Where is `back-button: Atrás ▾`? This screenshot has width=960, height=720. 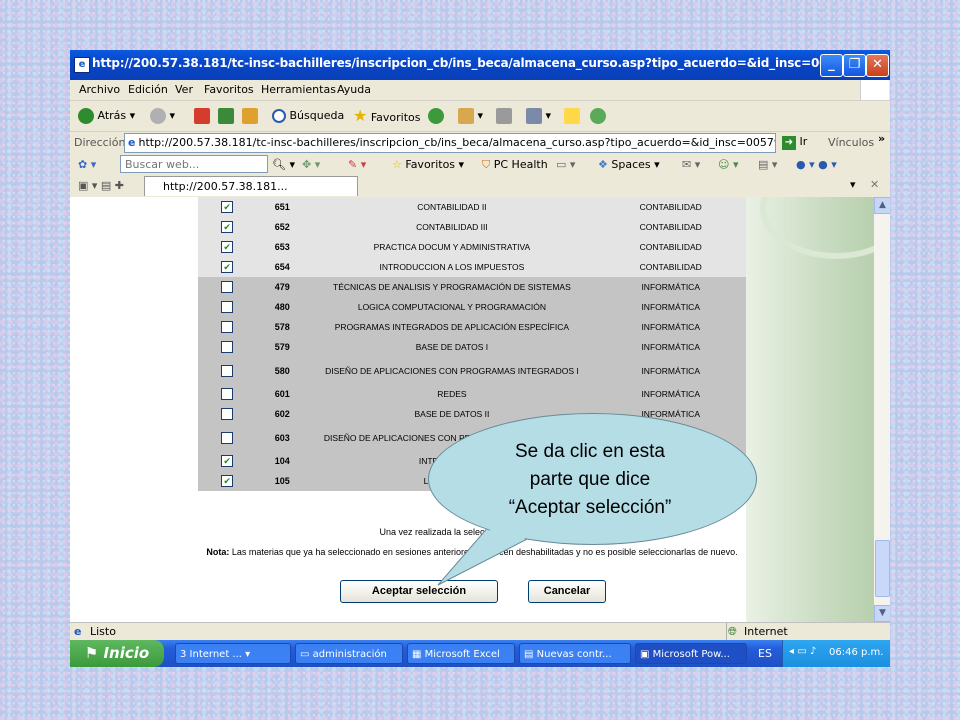 back-button: Atrás ▾ is located at coordinates (106, 116).